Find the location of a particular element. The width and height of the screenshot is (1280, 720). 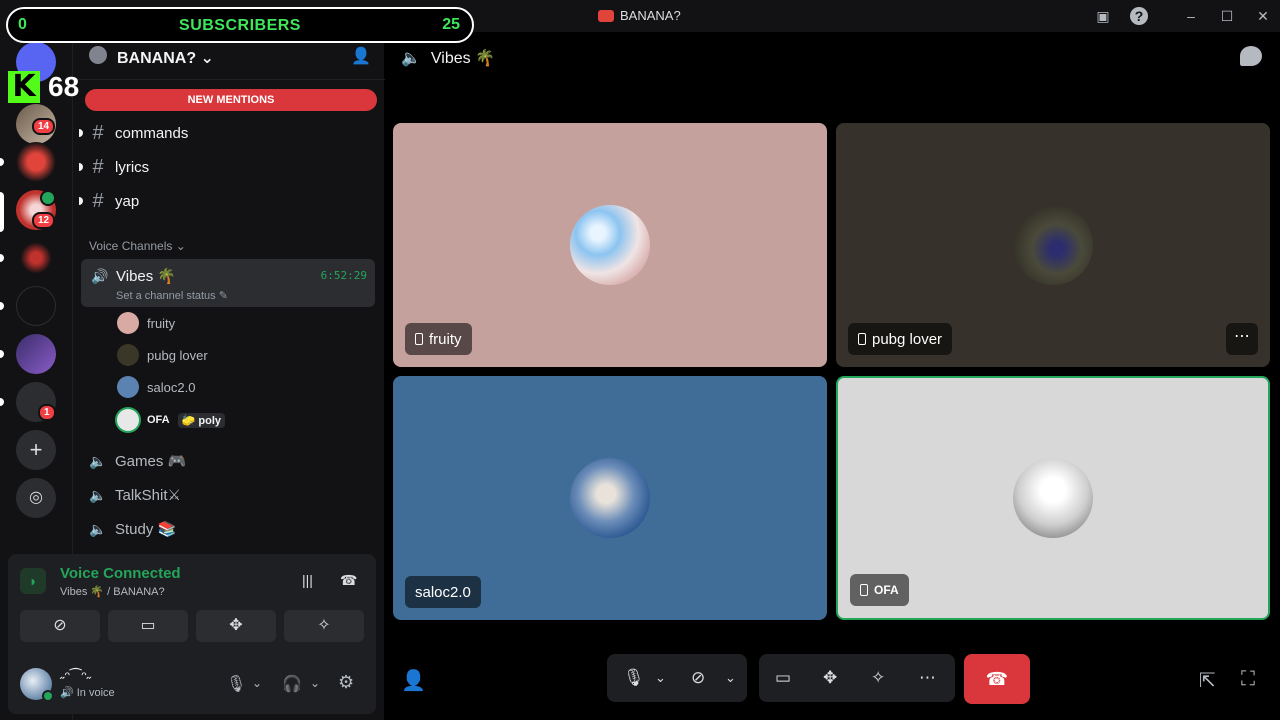

camera-off-button: ⊘ is located at coordinates (60, 626).